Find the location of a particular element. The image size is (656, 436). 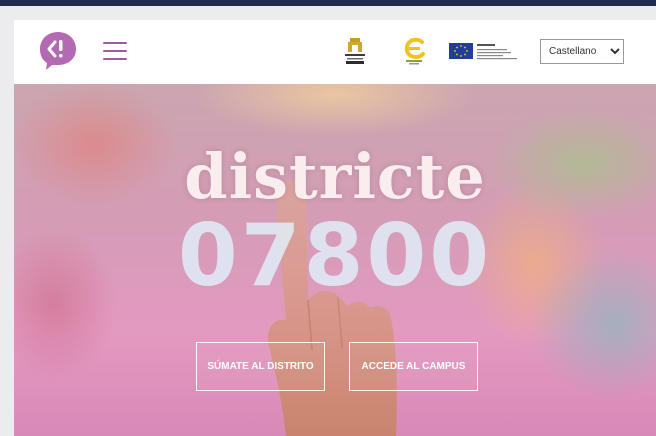

hamburger-menu-icon is located at coordinates (115, 51).